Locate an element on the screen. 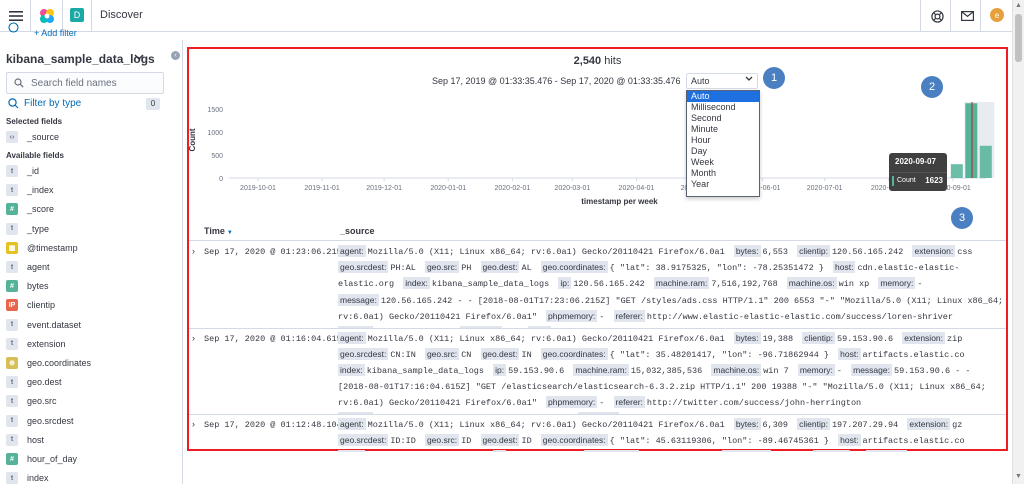 The width and height of the screenshot is (1024, 487). interval-option: Month is located at coordinates (723, 173).